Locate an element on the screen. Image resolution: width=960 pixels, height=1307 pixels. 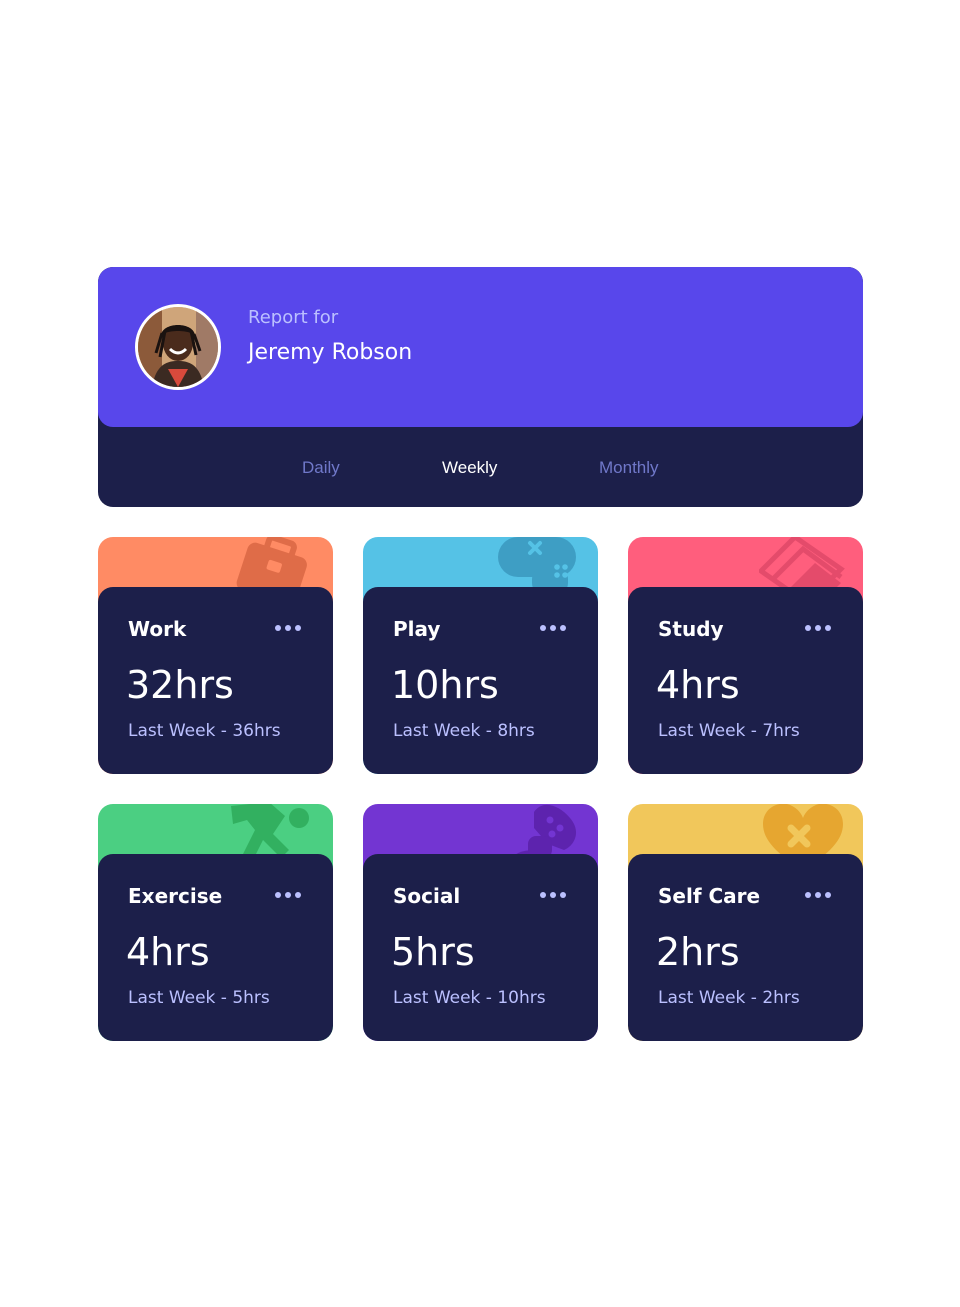
avatar-photo is located at coordinates (178, 347).